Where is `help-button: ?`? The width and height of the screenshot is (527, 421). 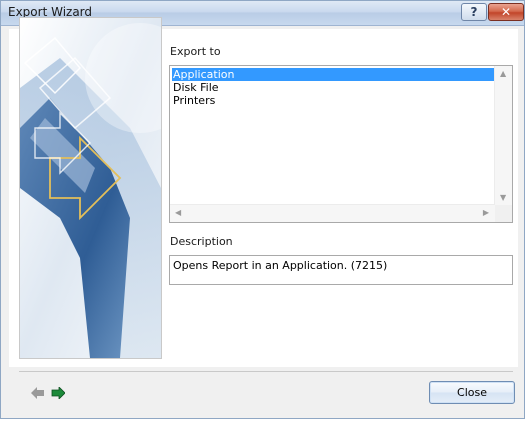
help-button: ? is located at coordinates (474, 12).